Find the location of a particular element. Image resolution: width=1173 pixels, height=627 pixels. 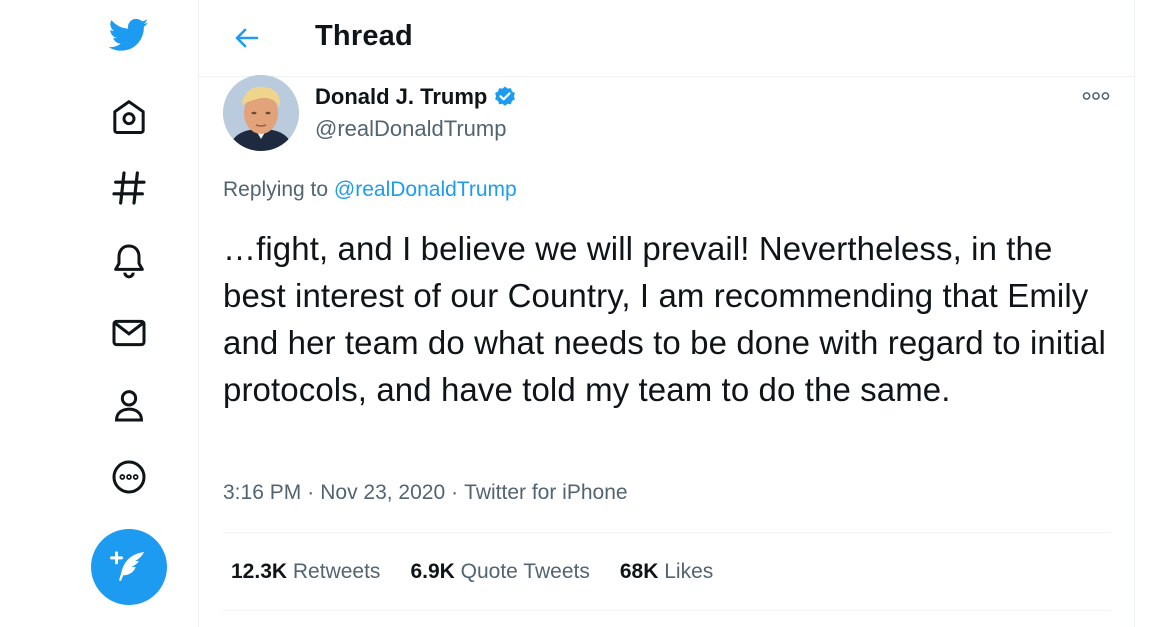

compose-tweet-button is located at coordinates (129, 567).